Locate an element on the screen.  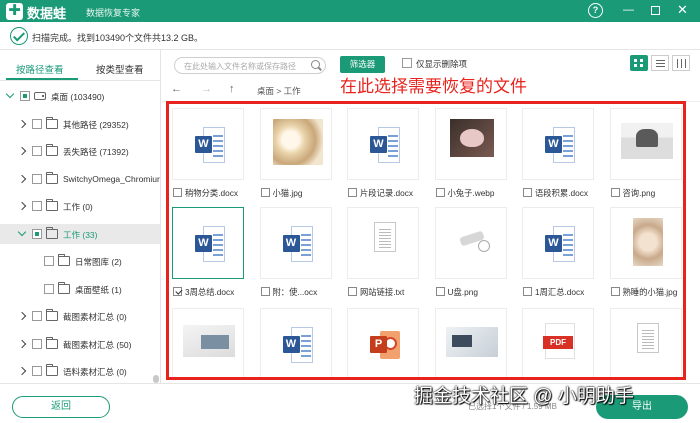
tree-item: 日常图库 (2) is located at coordinates (80, 261).